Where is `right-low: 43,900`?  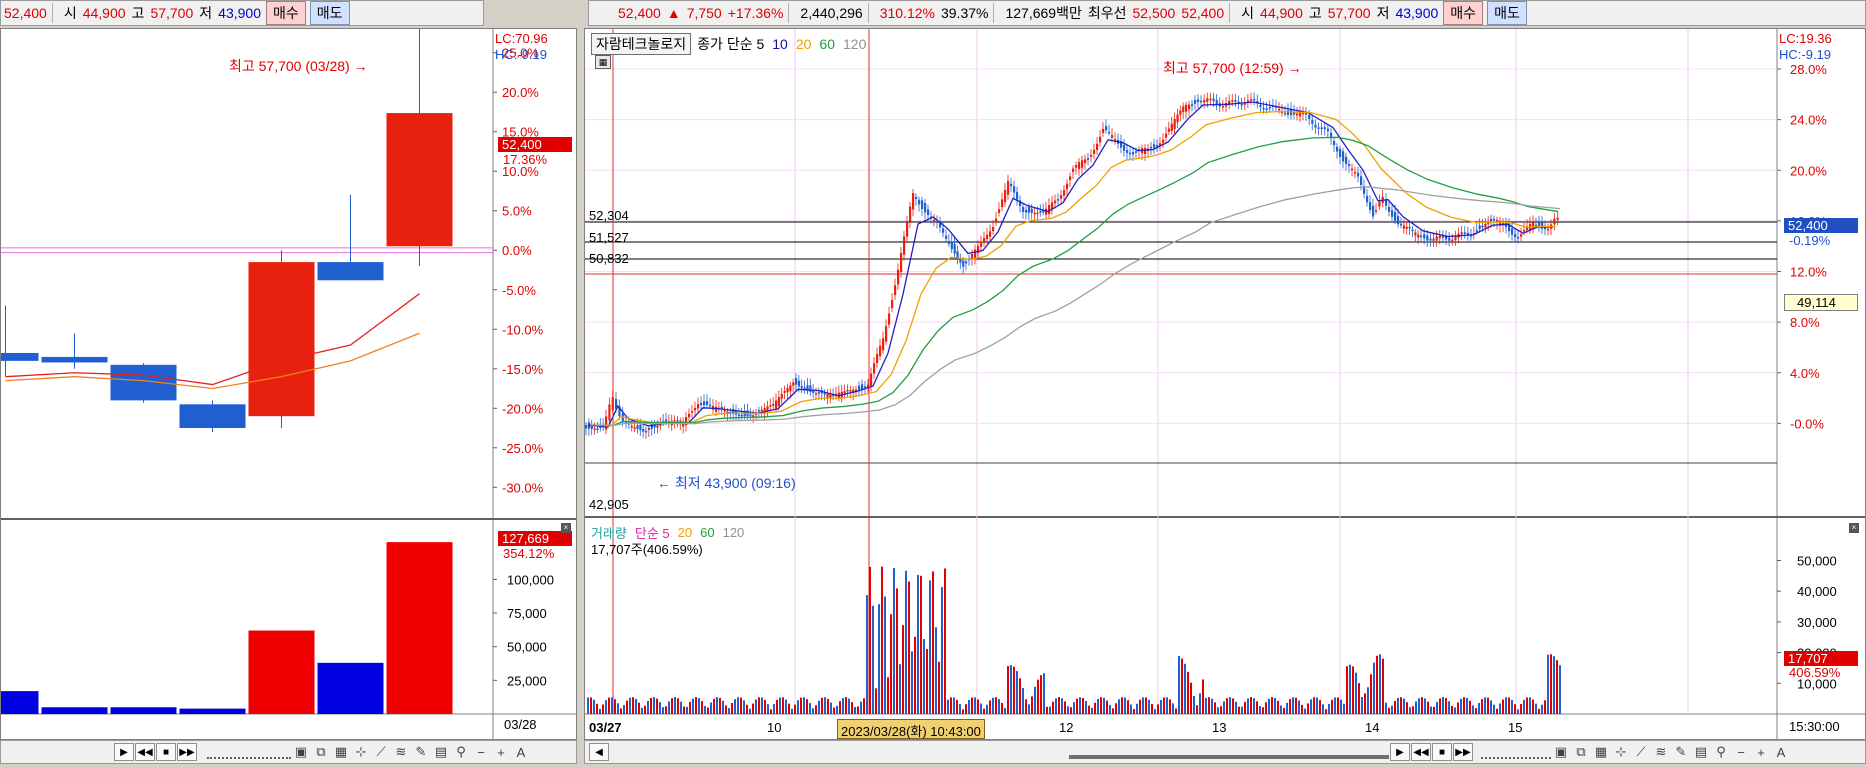
right-low: 43,900 is located at coordinates (1417, 13).